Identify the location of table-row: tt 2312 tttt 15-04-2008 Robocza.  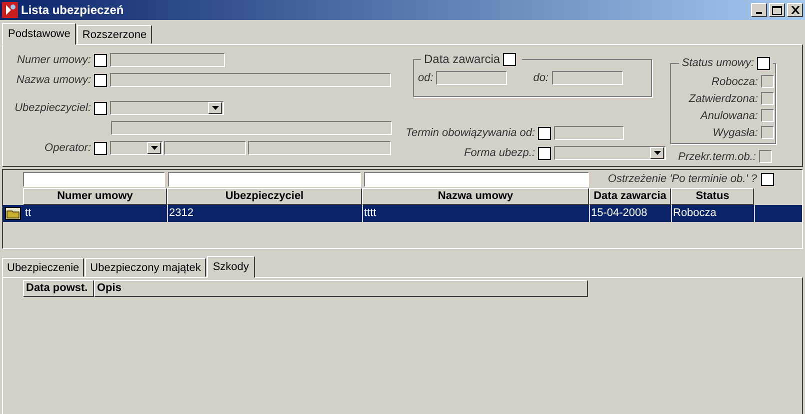
(402, 213).